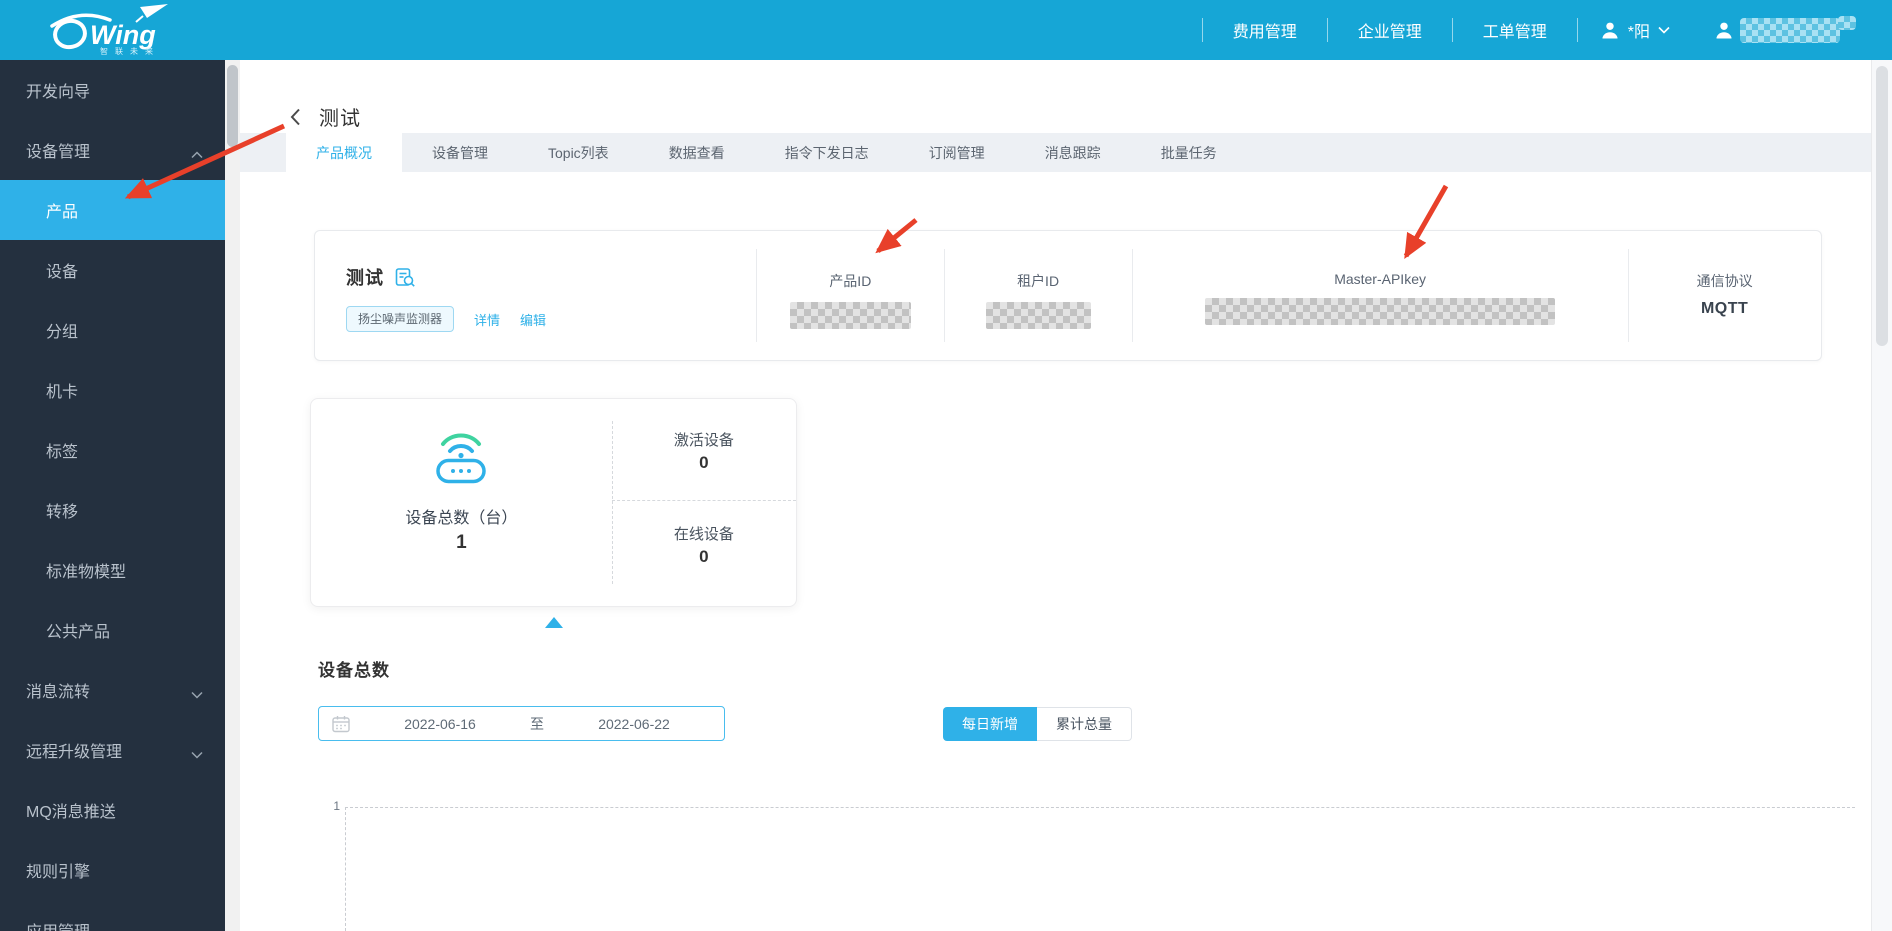  Describe the element at coordinates (1379, 295) in the screenshot. I see `master-apikey-column: Master-APIkey` at that location.